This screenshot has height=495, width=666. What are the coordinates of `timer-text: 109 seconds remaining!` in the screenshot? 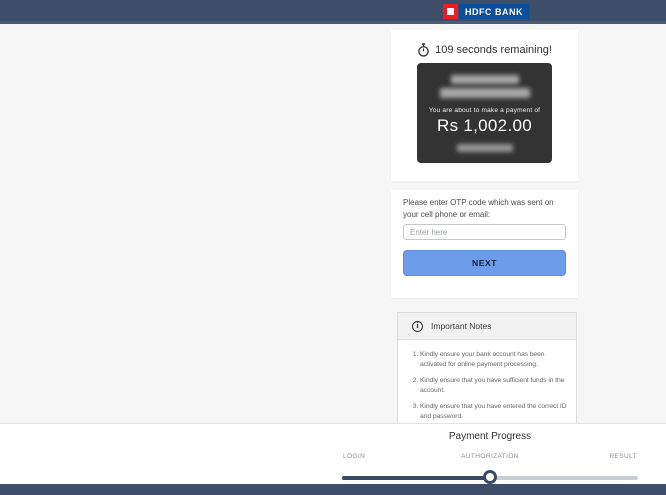 It's located at (493, 50).